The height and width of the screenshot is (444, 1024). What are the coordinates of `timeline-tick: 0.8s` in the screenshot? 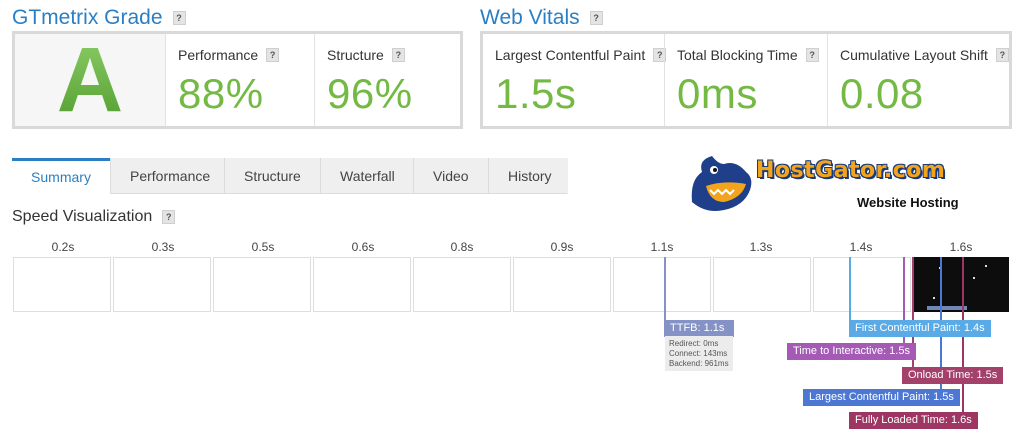 It's located at (462, 247).